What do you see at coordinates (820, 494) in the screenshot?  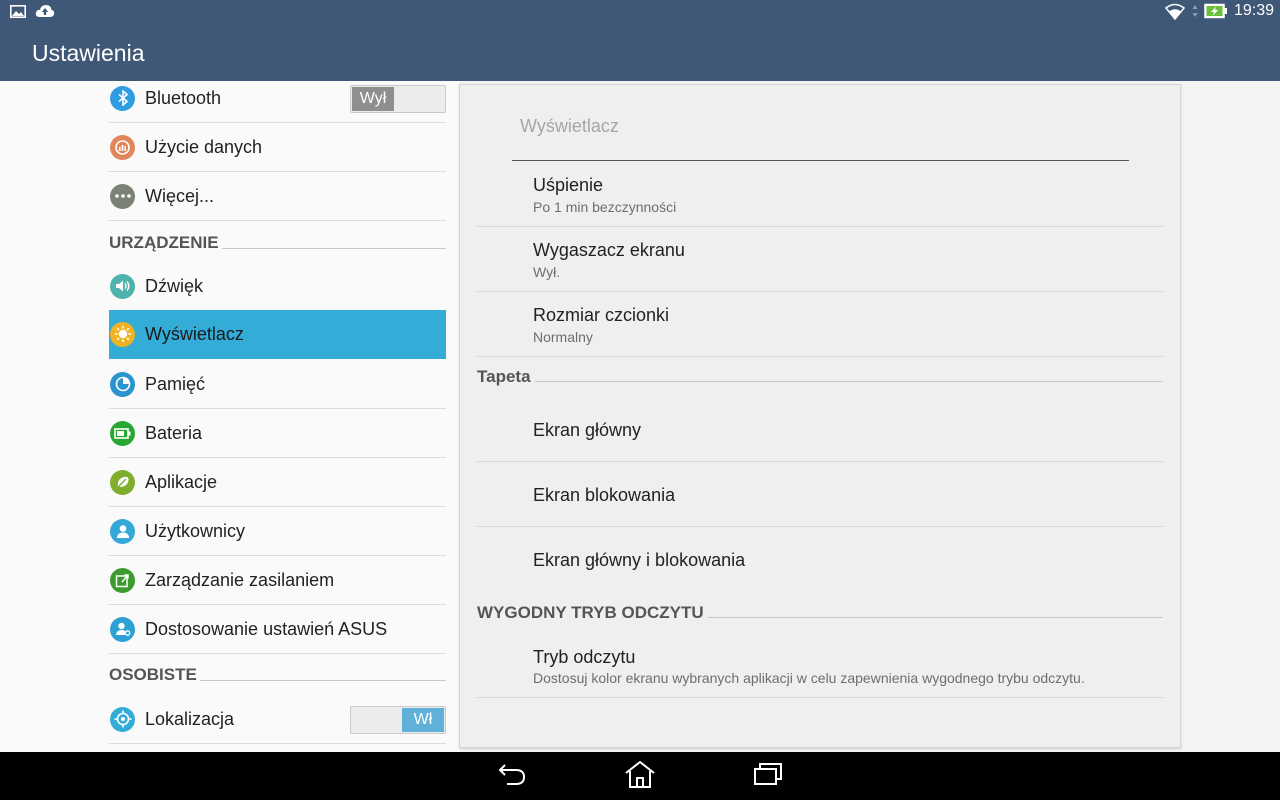 I see `setting-wallpaper-lock: Ekran blokowania` at bounding box center [820, 494].